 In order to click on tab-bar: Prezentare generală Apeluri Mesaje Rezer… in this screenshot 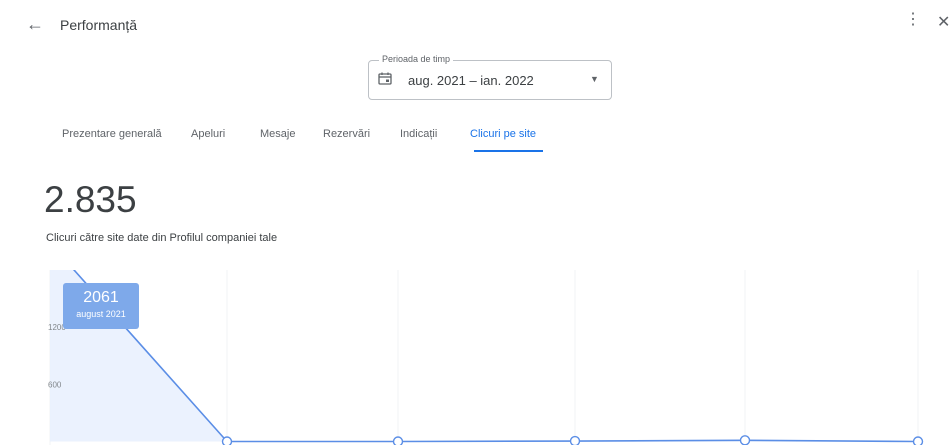, I will do `click(475, 138)`.